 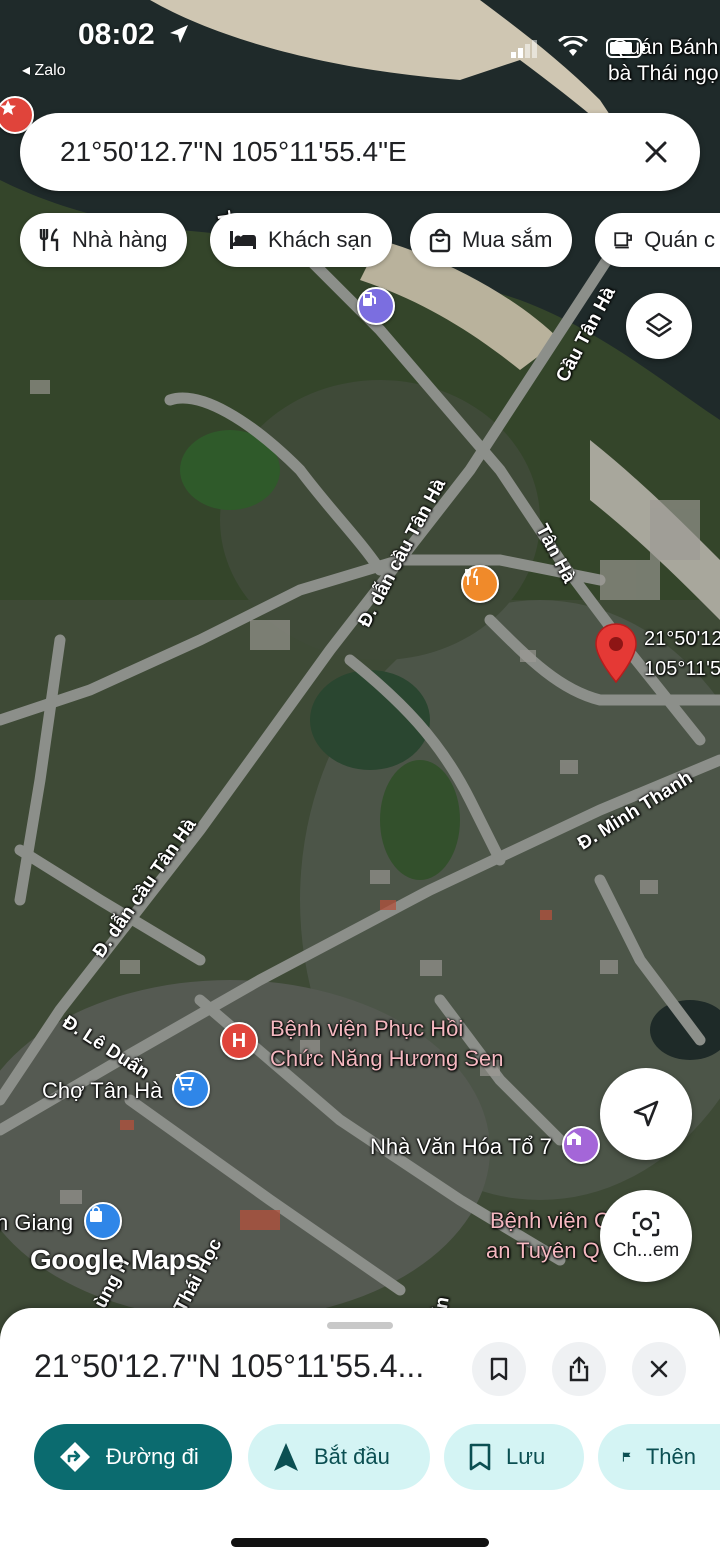 I want to click on google-maps-watermark: Google Maps, so click(x=115, y=1259).